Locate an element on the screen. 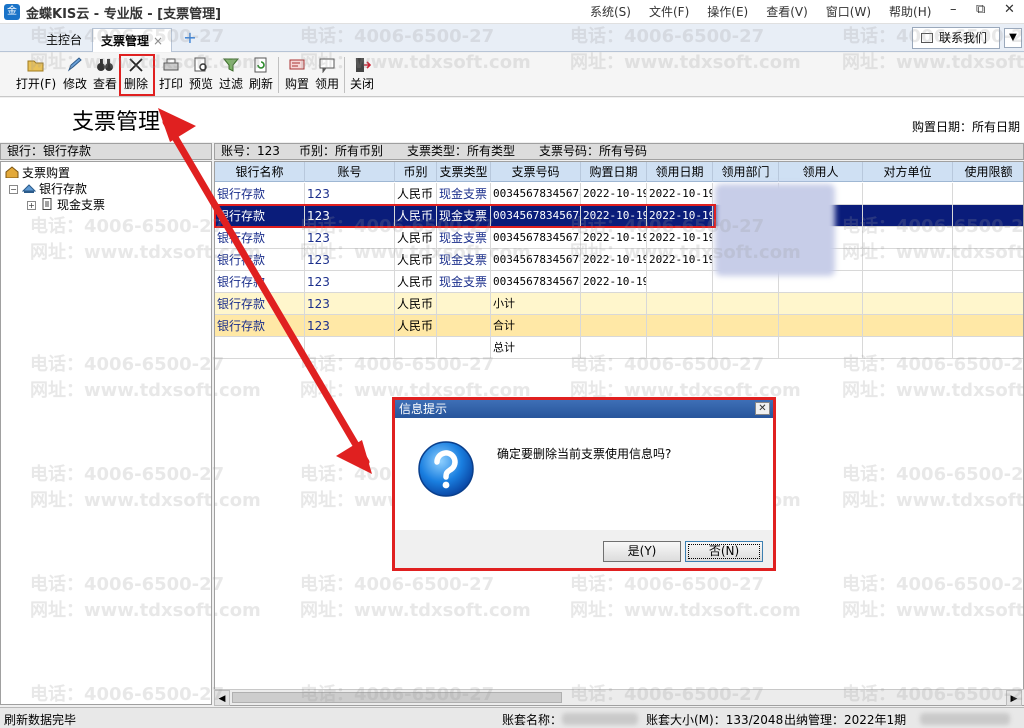  tree-node-cash: + 现金支票 is located at coordinates (66, 204).